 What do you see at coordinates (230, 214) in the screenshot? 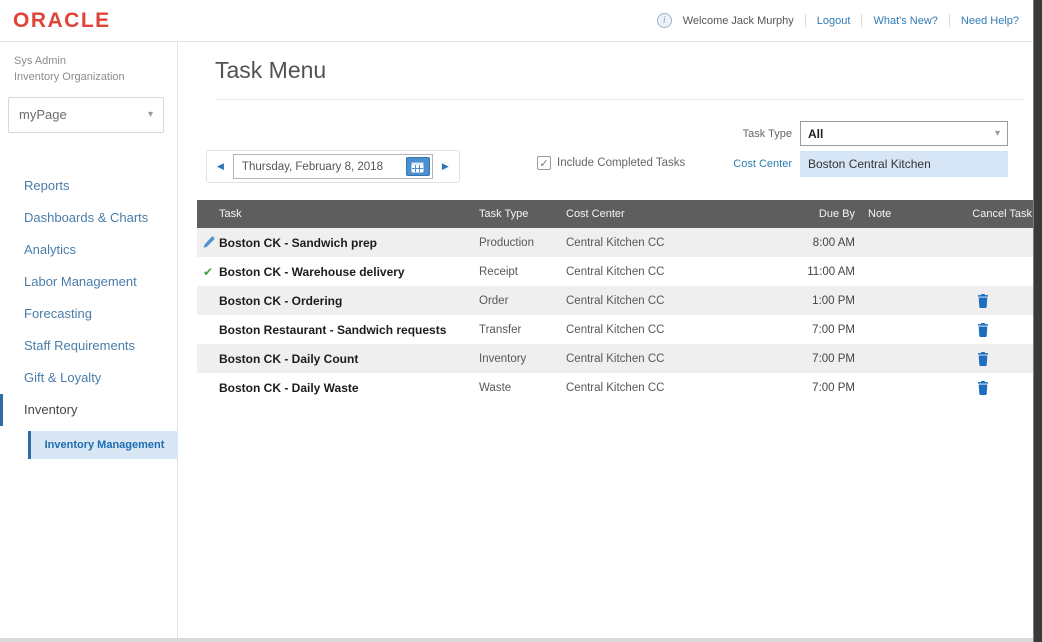
I see `column-header-task: Task` at bounding box center [230, 214].